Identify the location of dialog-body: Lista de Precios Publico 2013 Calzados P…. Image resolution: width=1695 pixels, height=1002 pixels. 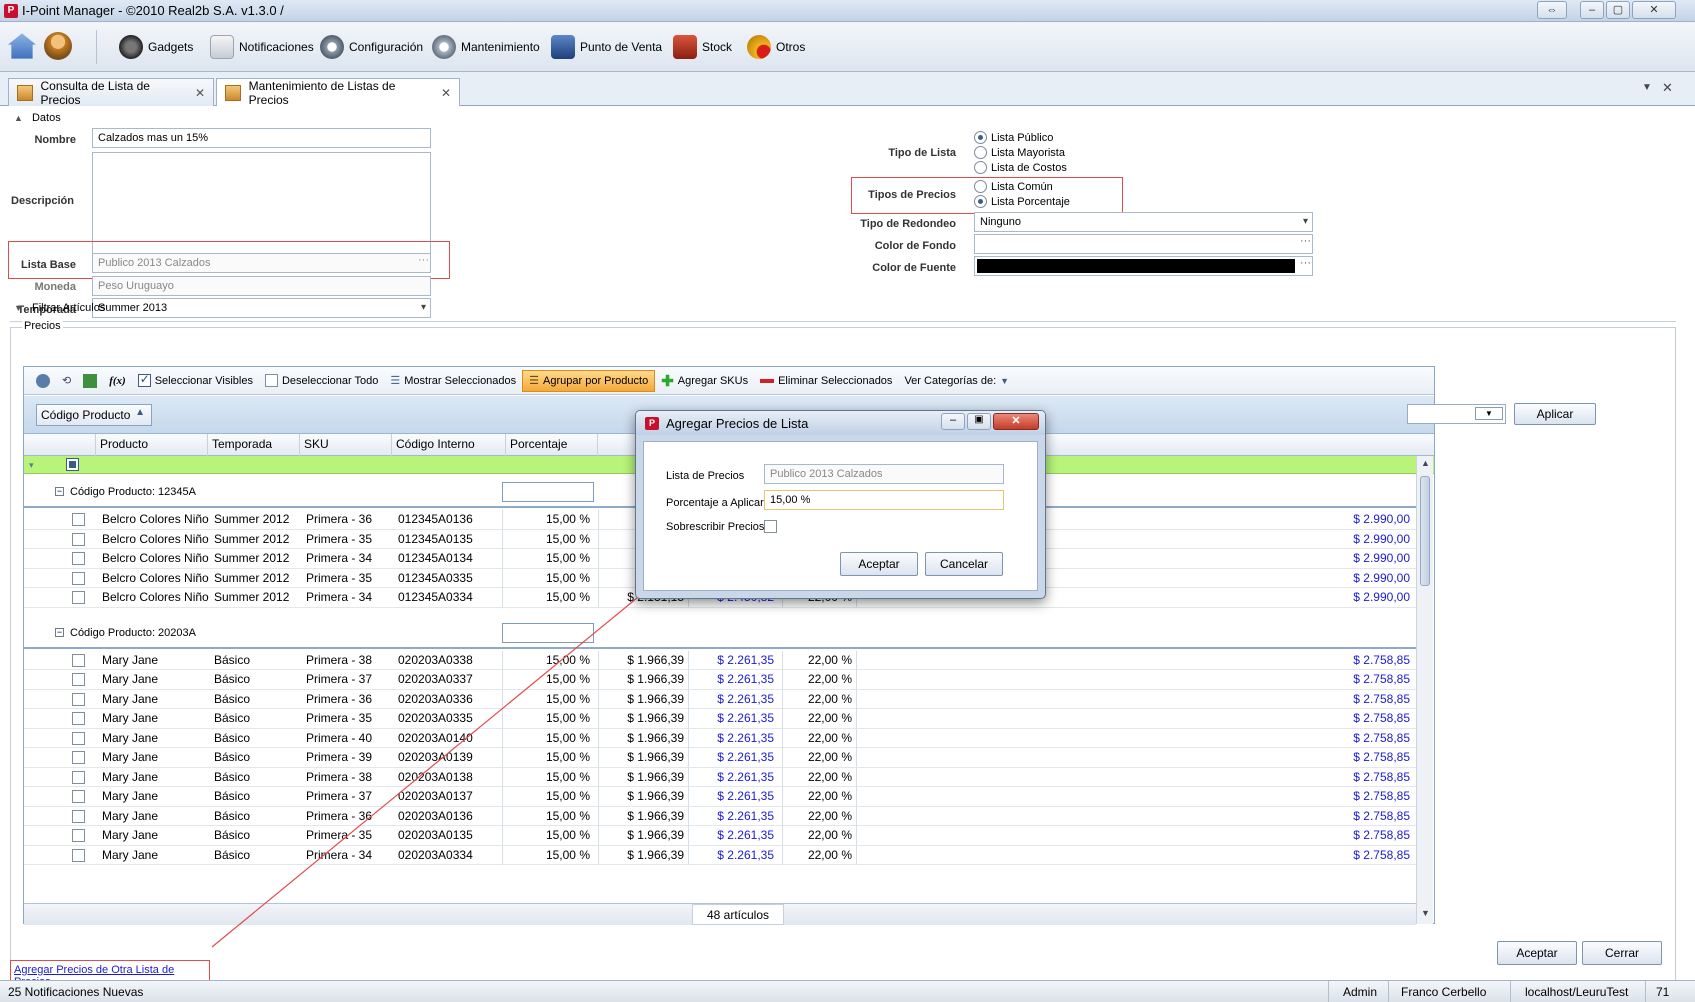
(840, 516).